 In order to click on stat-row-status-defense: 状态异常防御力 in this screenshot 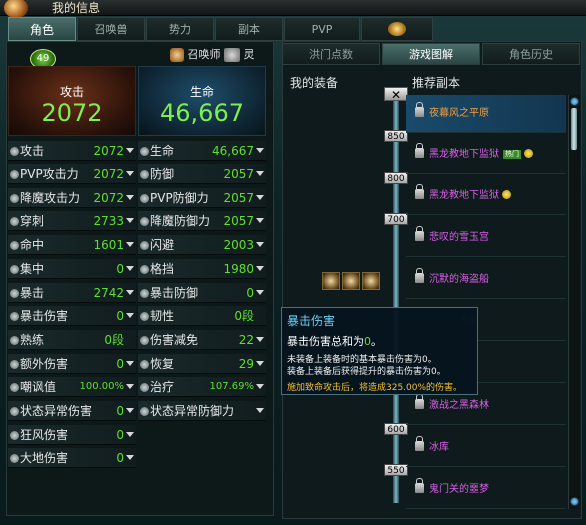, I will do `click(202, 411)`.